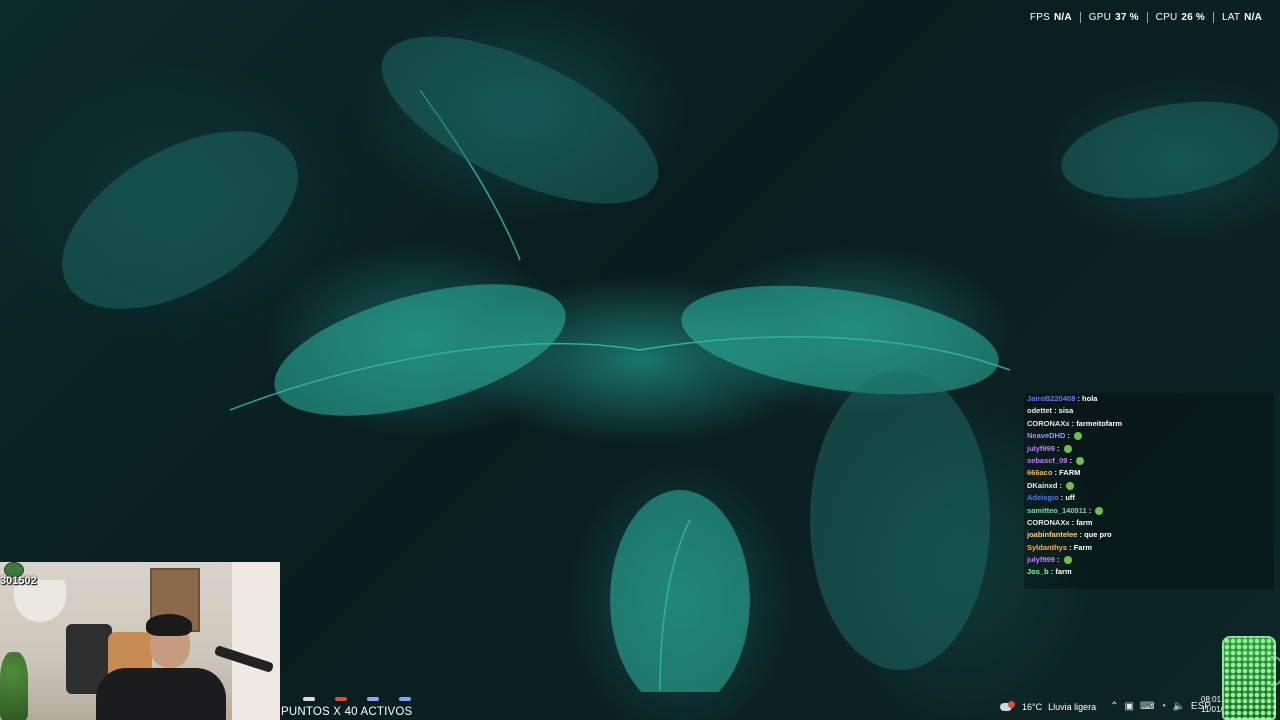 The image size is (1280, 720). What do you see at coordinates (1105, 707) in the screenshot?
I see `system-tray: 16°C Lluvia ligera ⌃ ▣ ⌨ ◔ 🔈 ESP` at bounding box center [1105, 707].